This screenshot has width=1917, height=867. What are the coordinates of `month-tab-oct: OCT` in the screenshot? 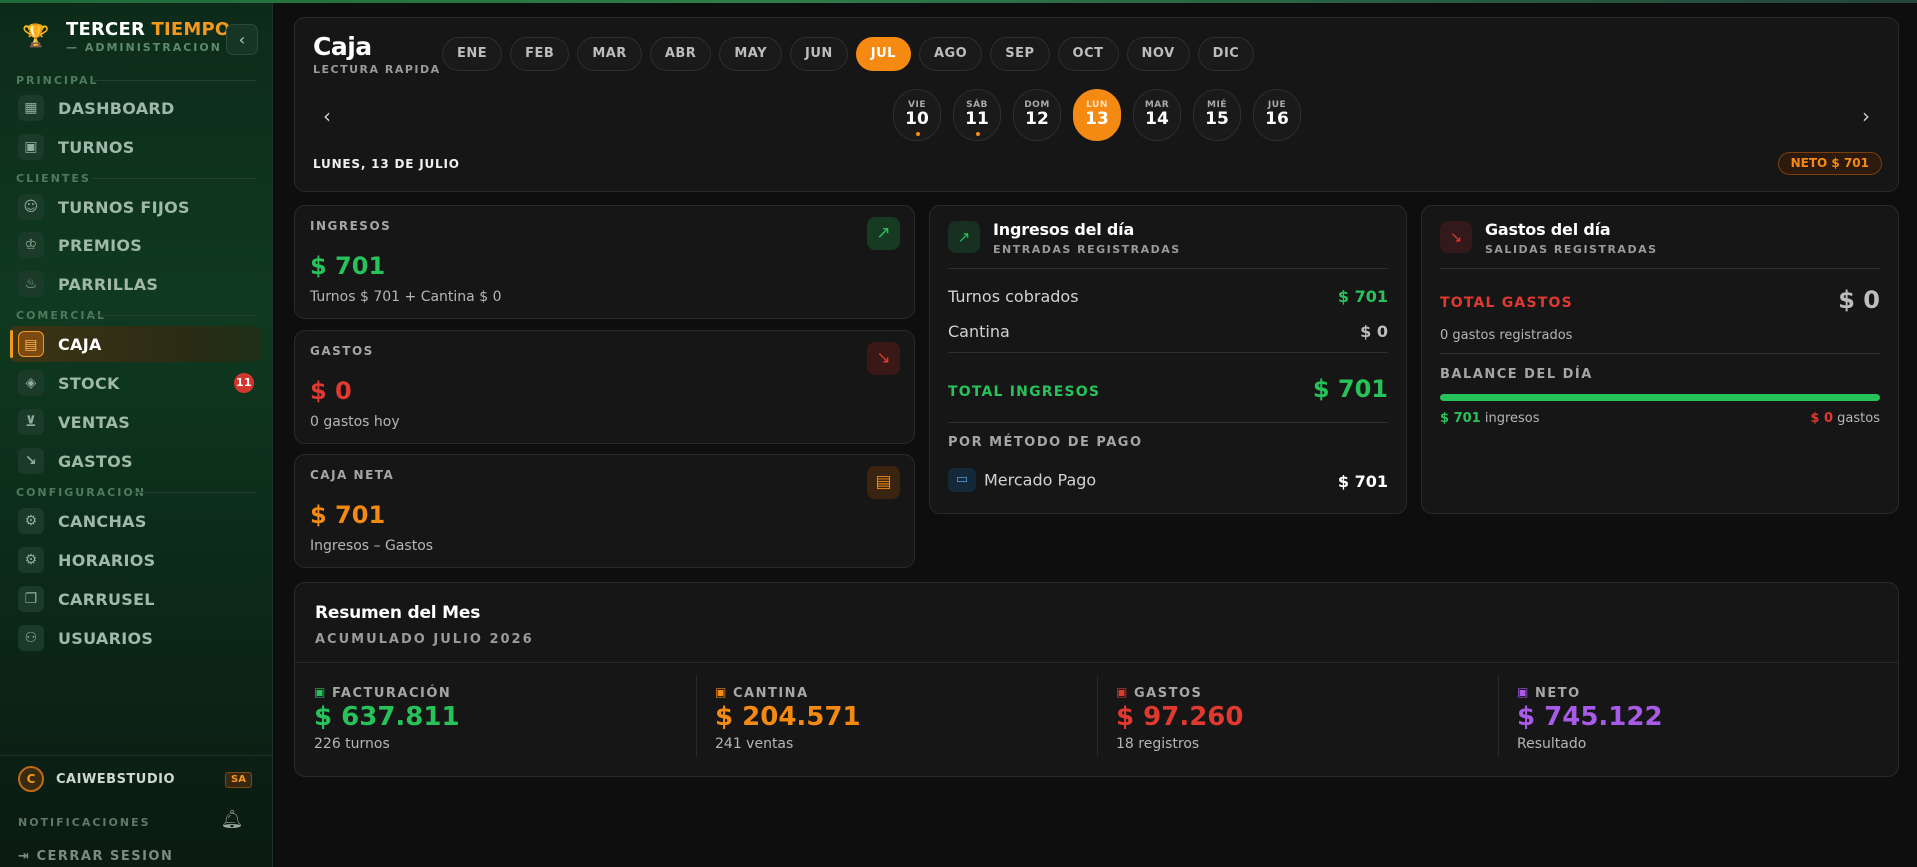 It's located at (1088, 54).